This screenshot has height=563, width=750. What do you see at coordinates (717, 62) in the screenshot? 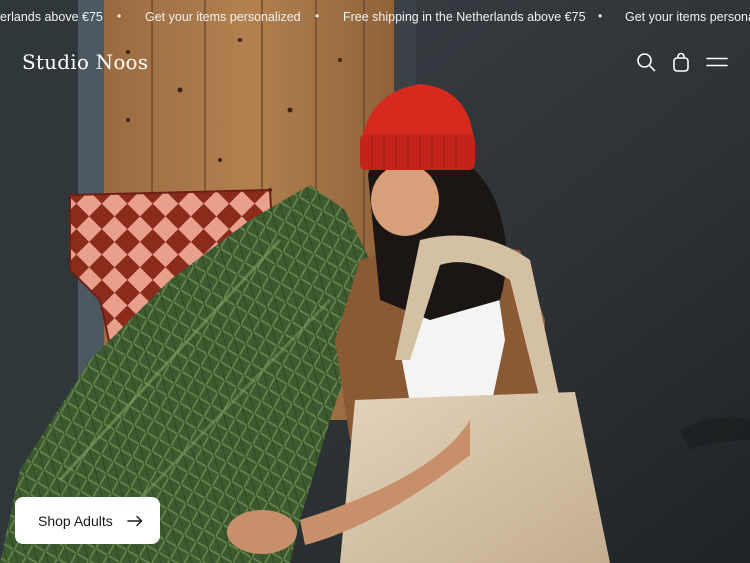
I see `menu-icon` at bounding box center [717, 62].